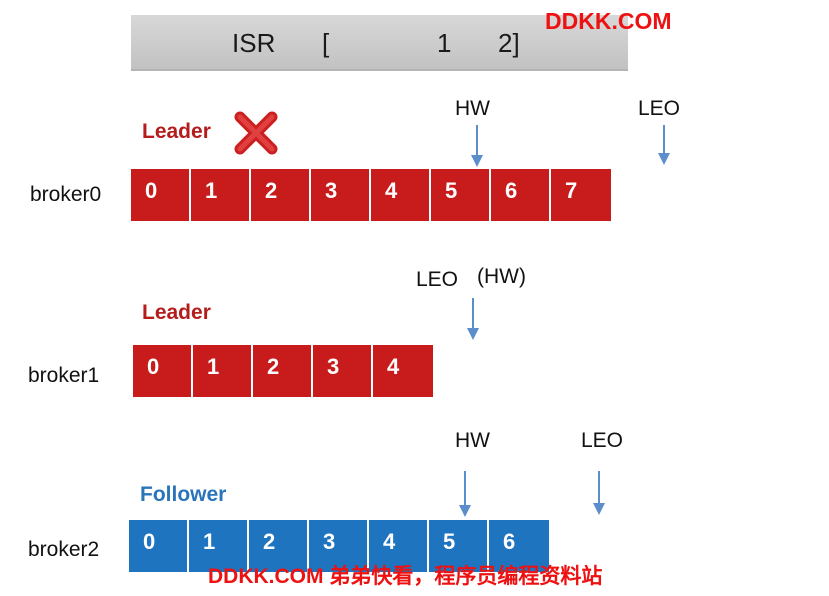  I want to click on broker0-log: 0 1 2 3 4 5 6 7, so click(371, 195).